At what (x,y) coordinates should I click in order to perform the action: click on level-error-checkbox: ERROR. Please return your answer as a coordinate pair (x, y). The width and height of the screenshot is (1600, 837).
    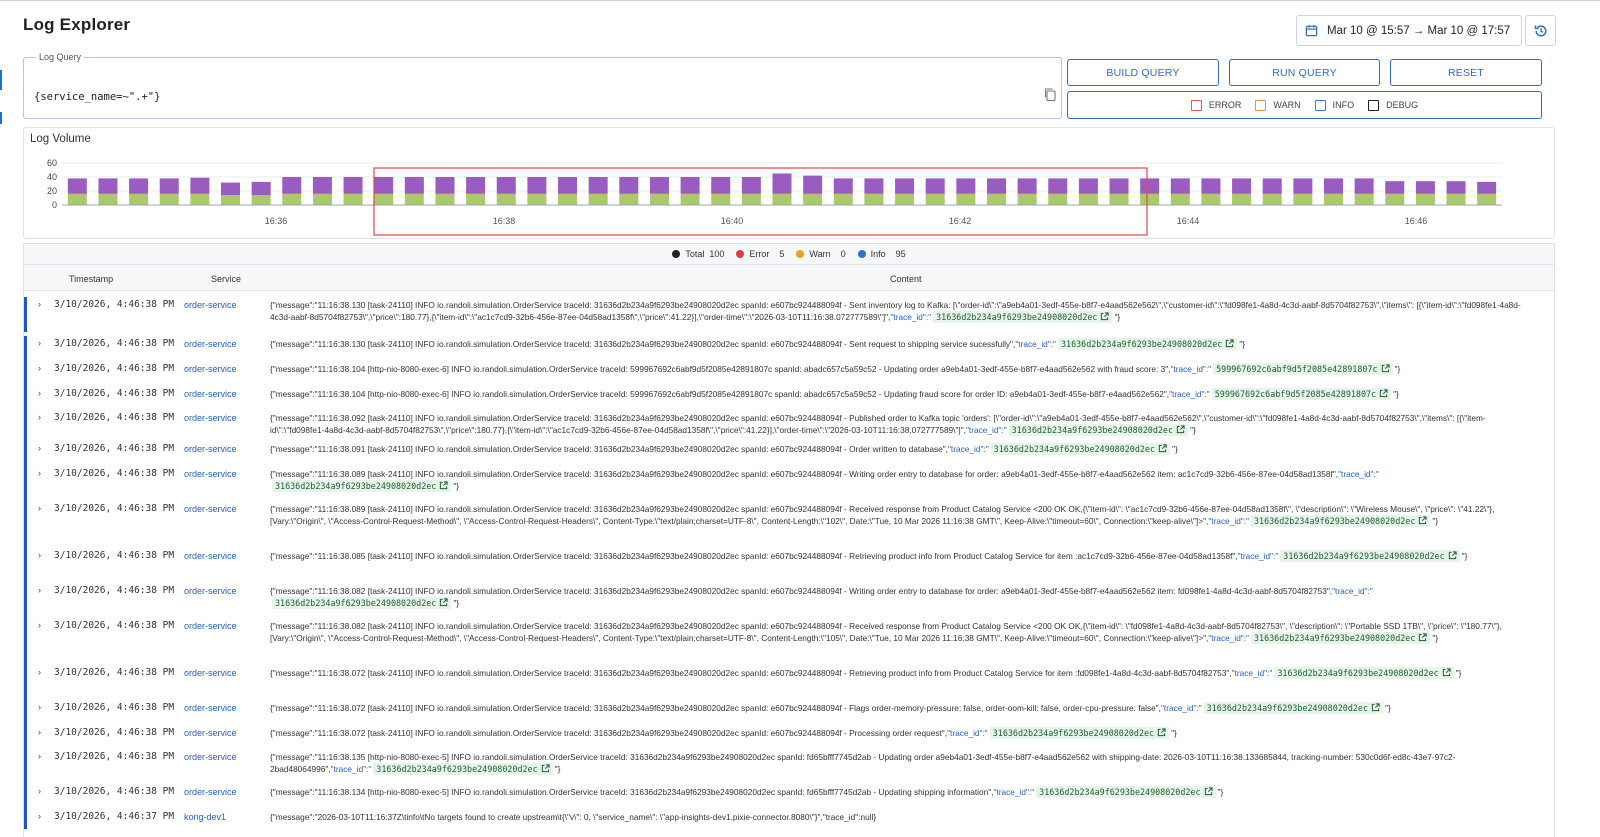
    Looking at the image, I should click on (1215, 105).